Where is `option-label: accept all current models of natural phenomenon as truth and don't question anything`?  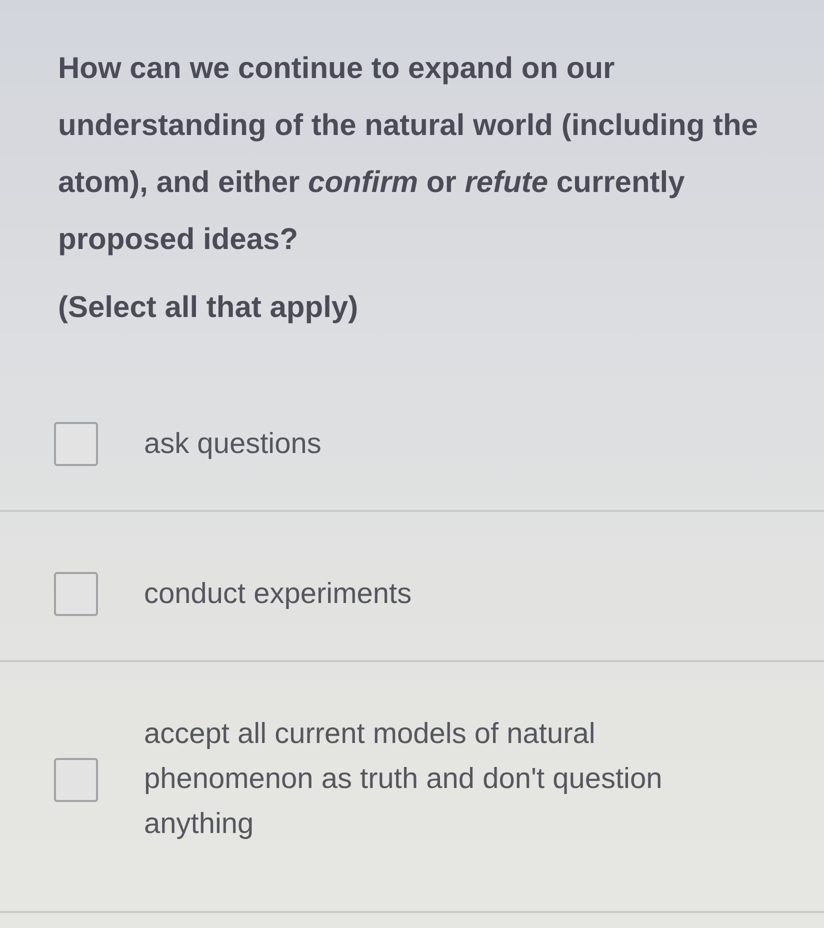 option-label: accept all current models of natural phenomenon as truth and don't question anything is located at coordinates (404, 779).